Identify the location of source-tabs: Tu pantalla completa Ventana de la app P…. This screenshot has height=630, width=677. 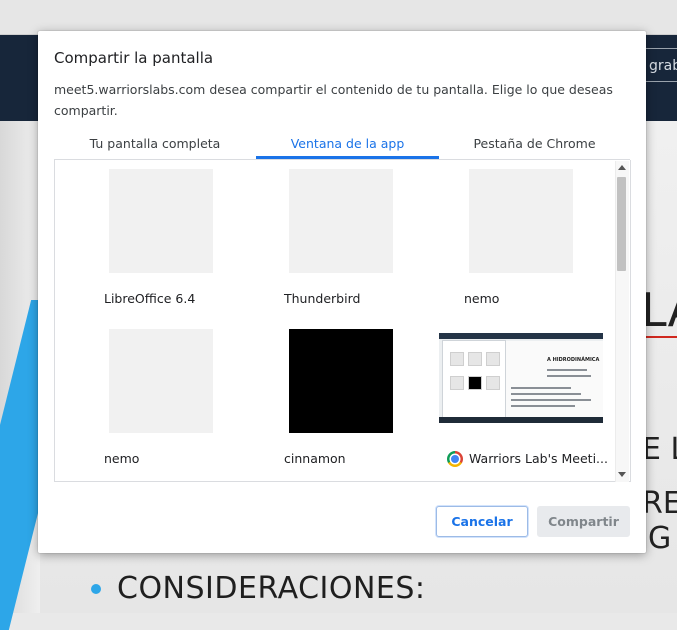
(342, 144).